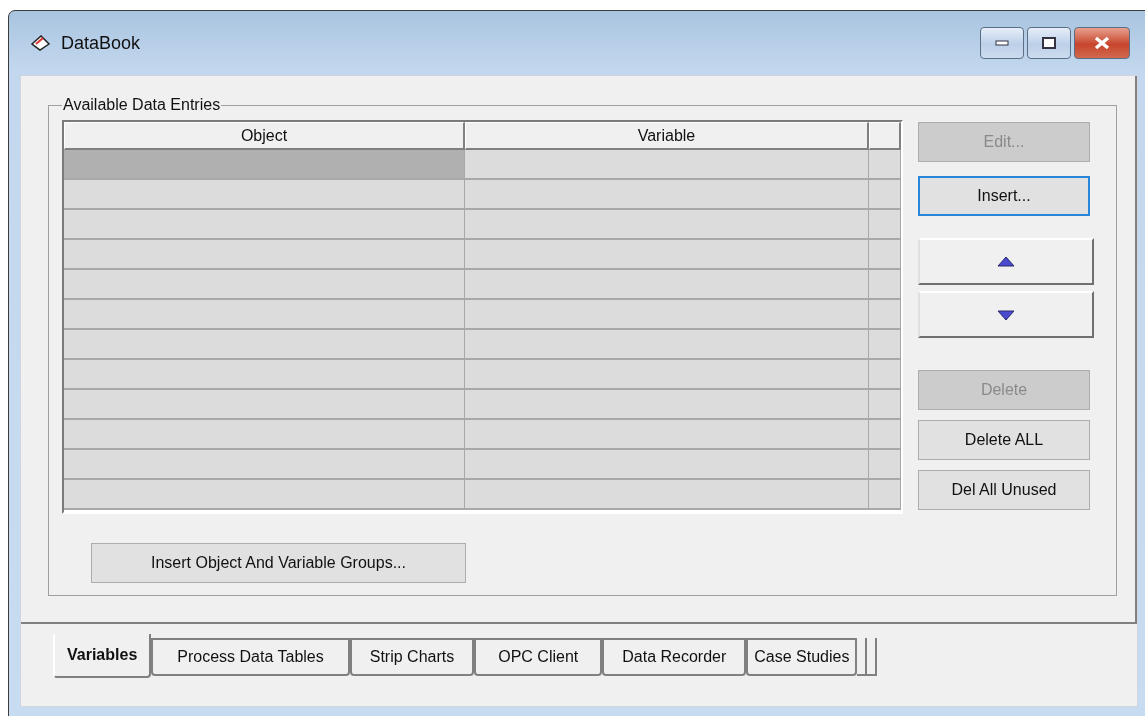 The image size is (1145, 716). Describe the element at coordinates (101, 43) in the screenshot. I see `window-title: DataBook` at that location.